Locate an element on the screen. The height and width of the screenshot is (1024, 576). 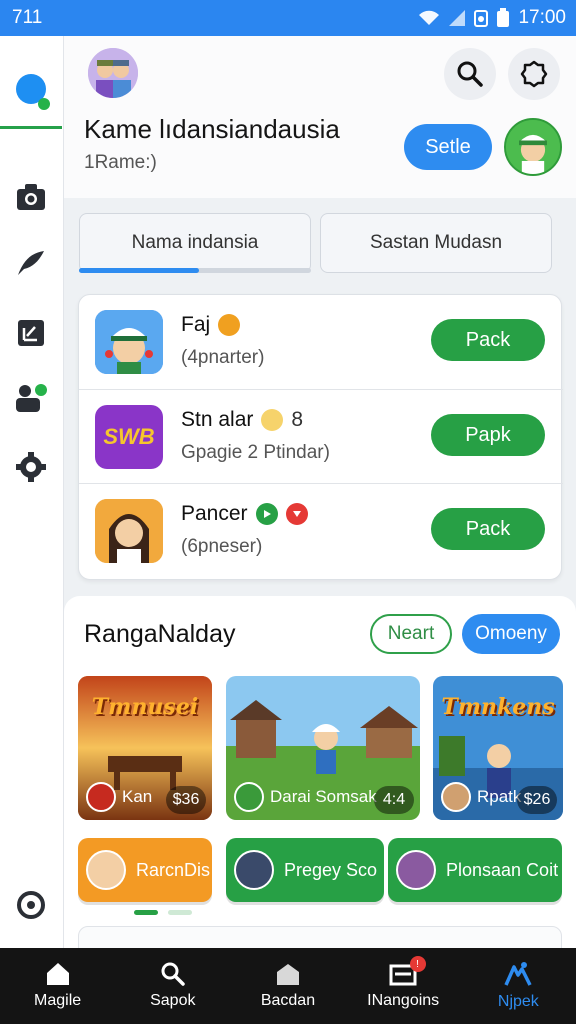
group-avatar is located at coordinates (113, 73).